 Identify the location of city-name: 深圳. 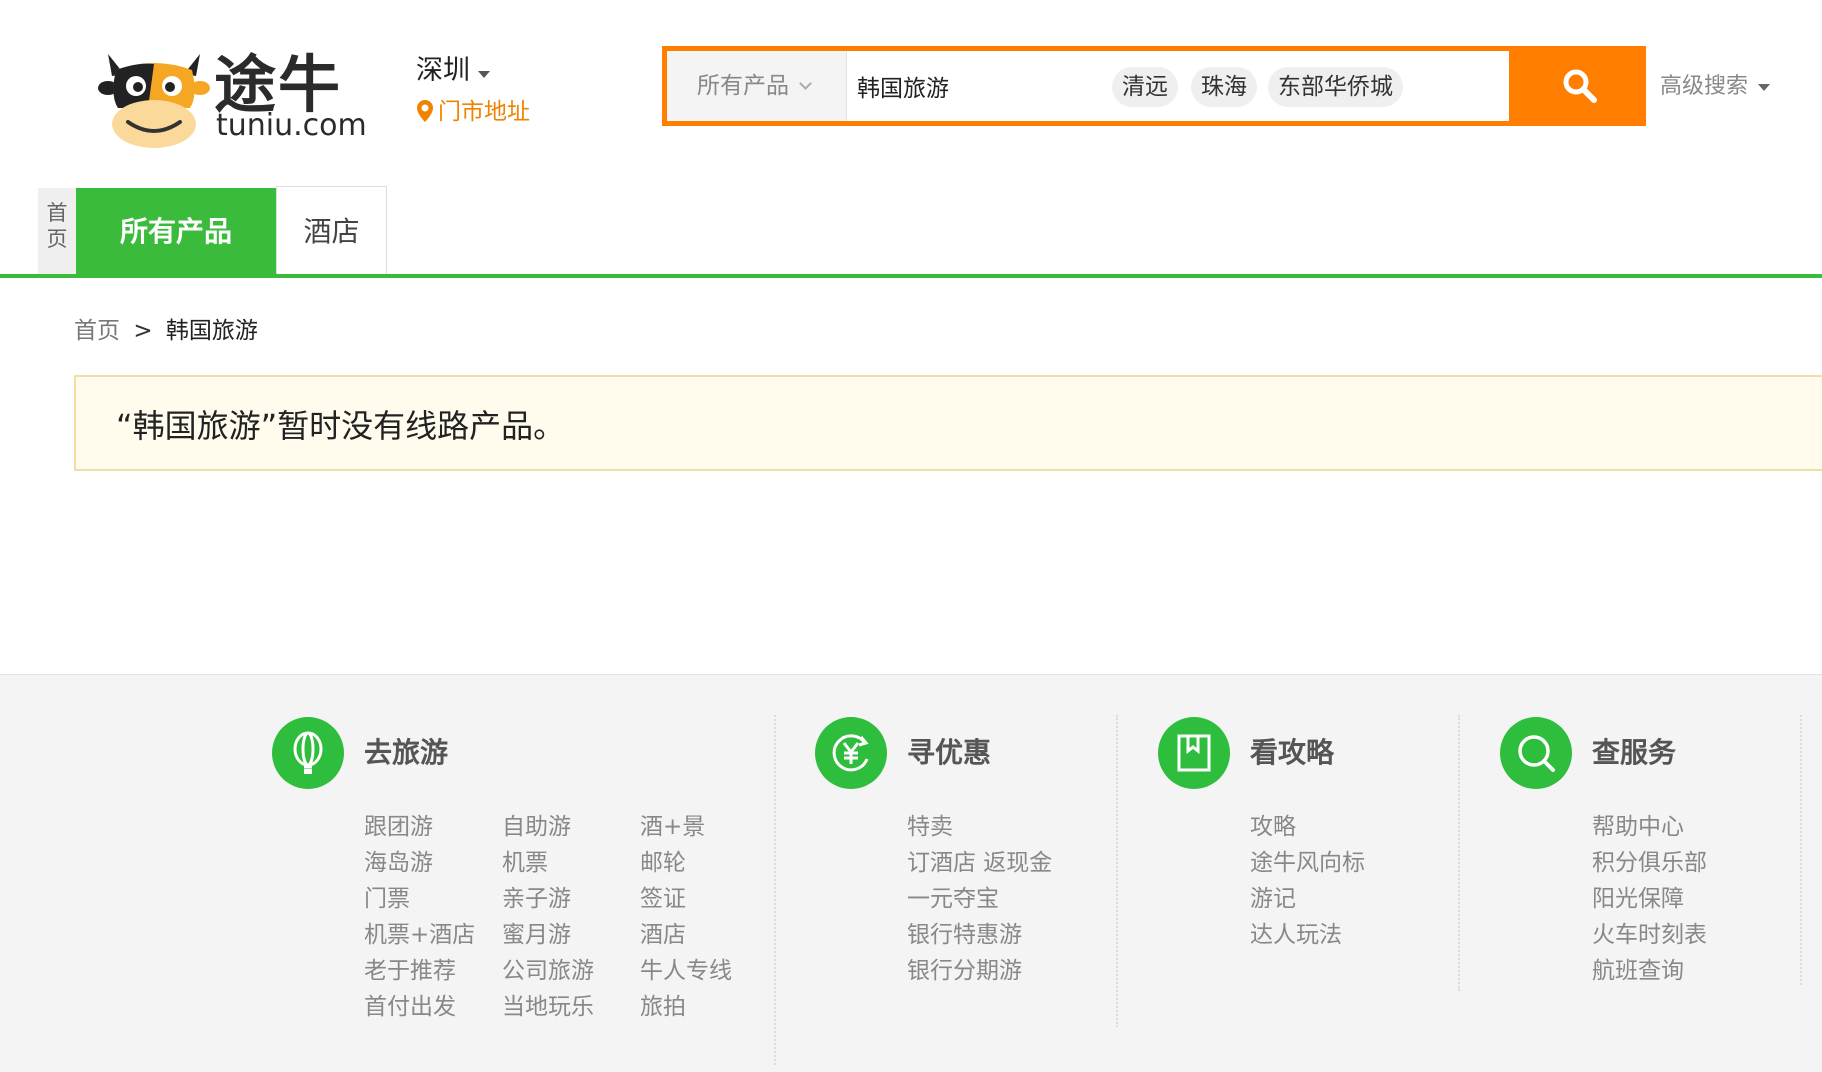
(443, 70).